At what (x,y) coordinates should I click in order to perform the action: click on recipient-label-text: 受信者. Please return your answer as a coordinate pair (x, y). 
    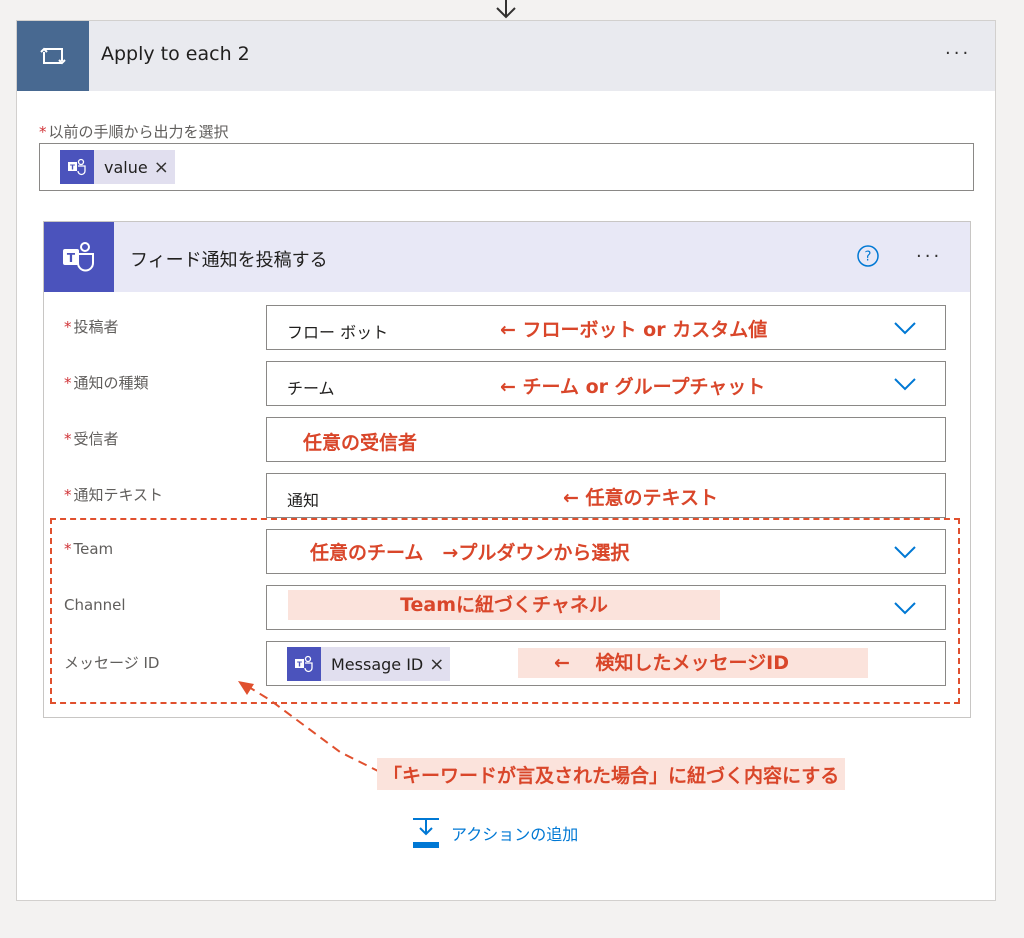
    Looking at the image, I should click on (96, 439).